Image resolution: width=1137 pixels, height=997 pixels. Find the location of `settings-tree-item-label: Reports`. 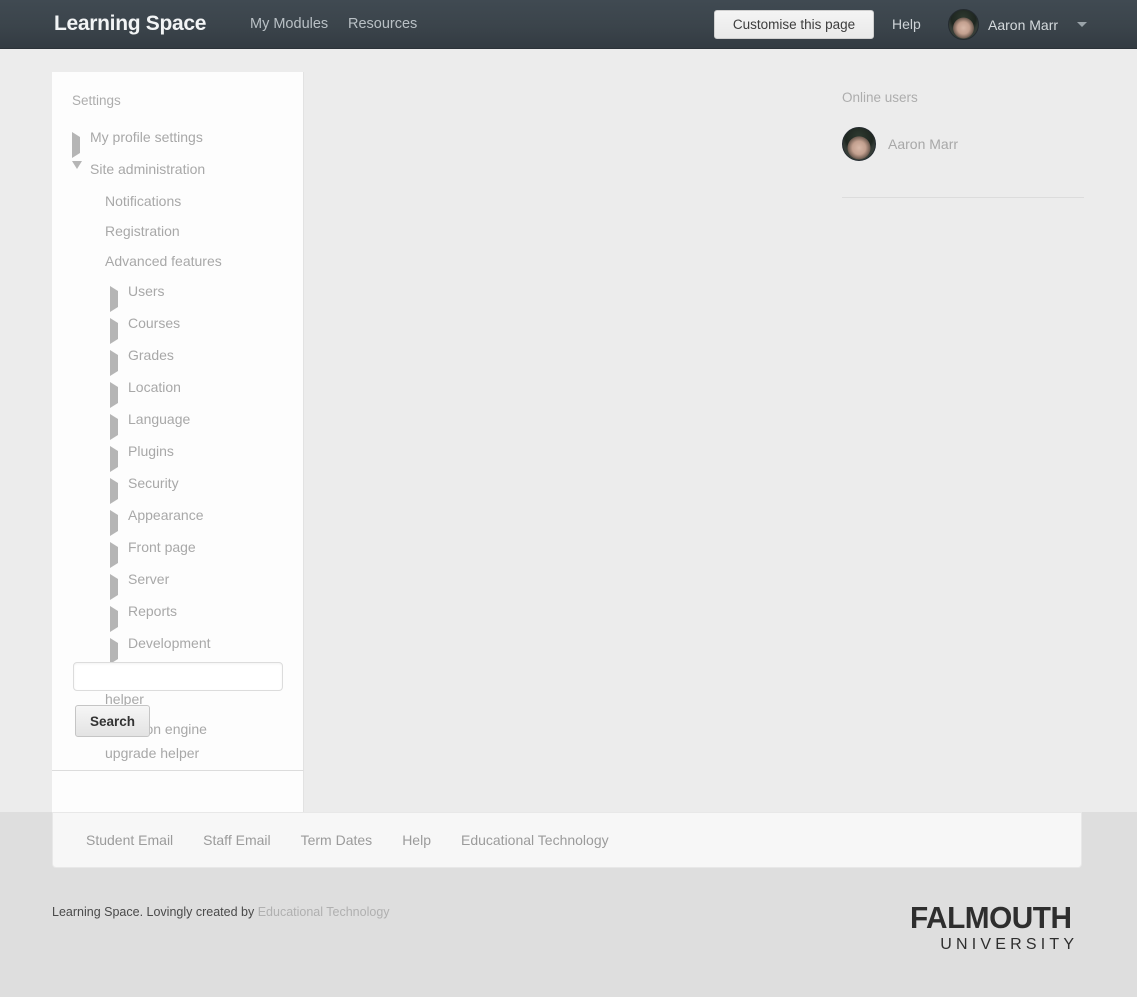

settings-tree-item-label: Reports is located at coordinates (153, 611).